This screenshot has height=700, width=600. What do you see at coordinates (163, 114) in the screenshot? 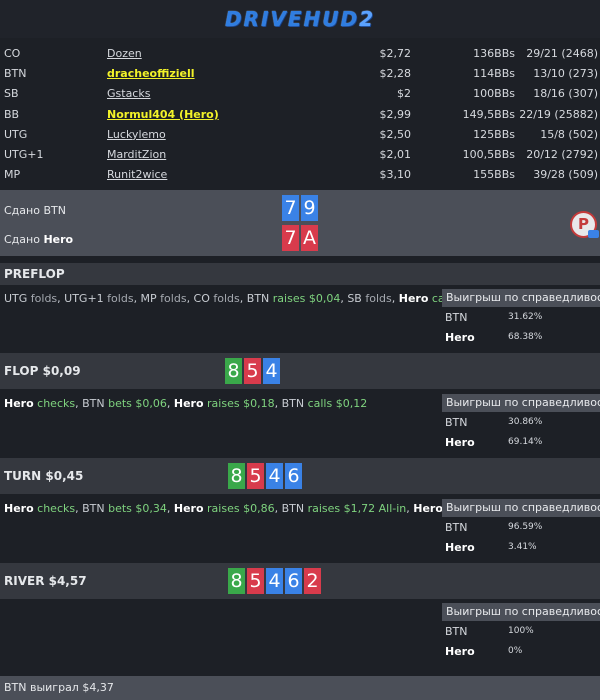
I see `player-name-link: Normul404 (Hero)` at bounding box center [163, 114].